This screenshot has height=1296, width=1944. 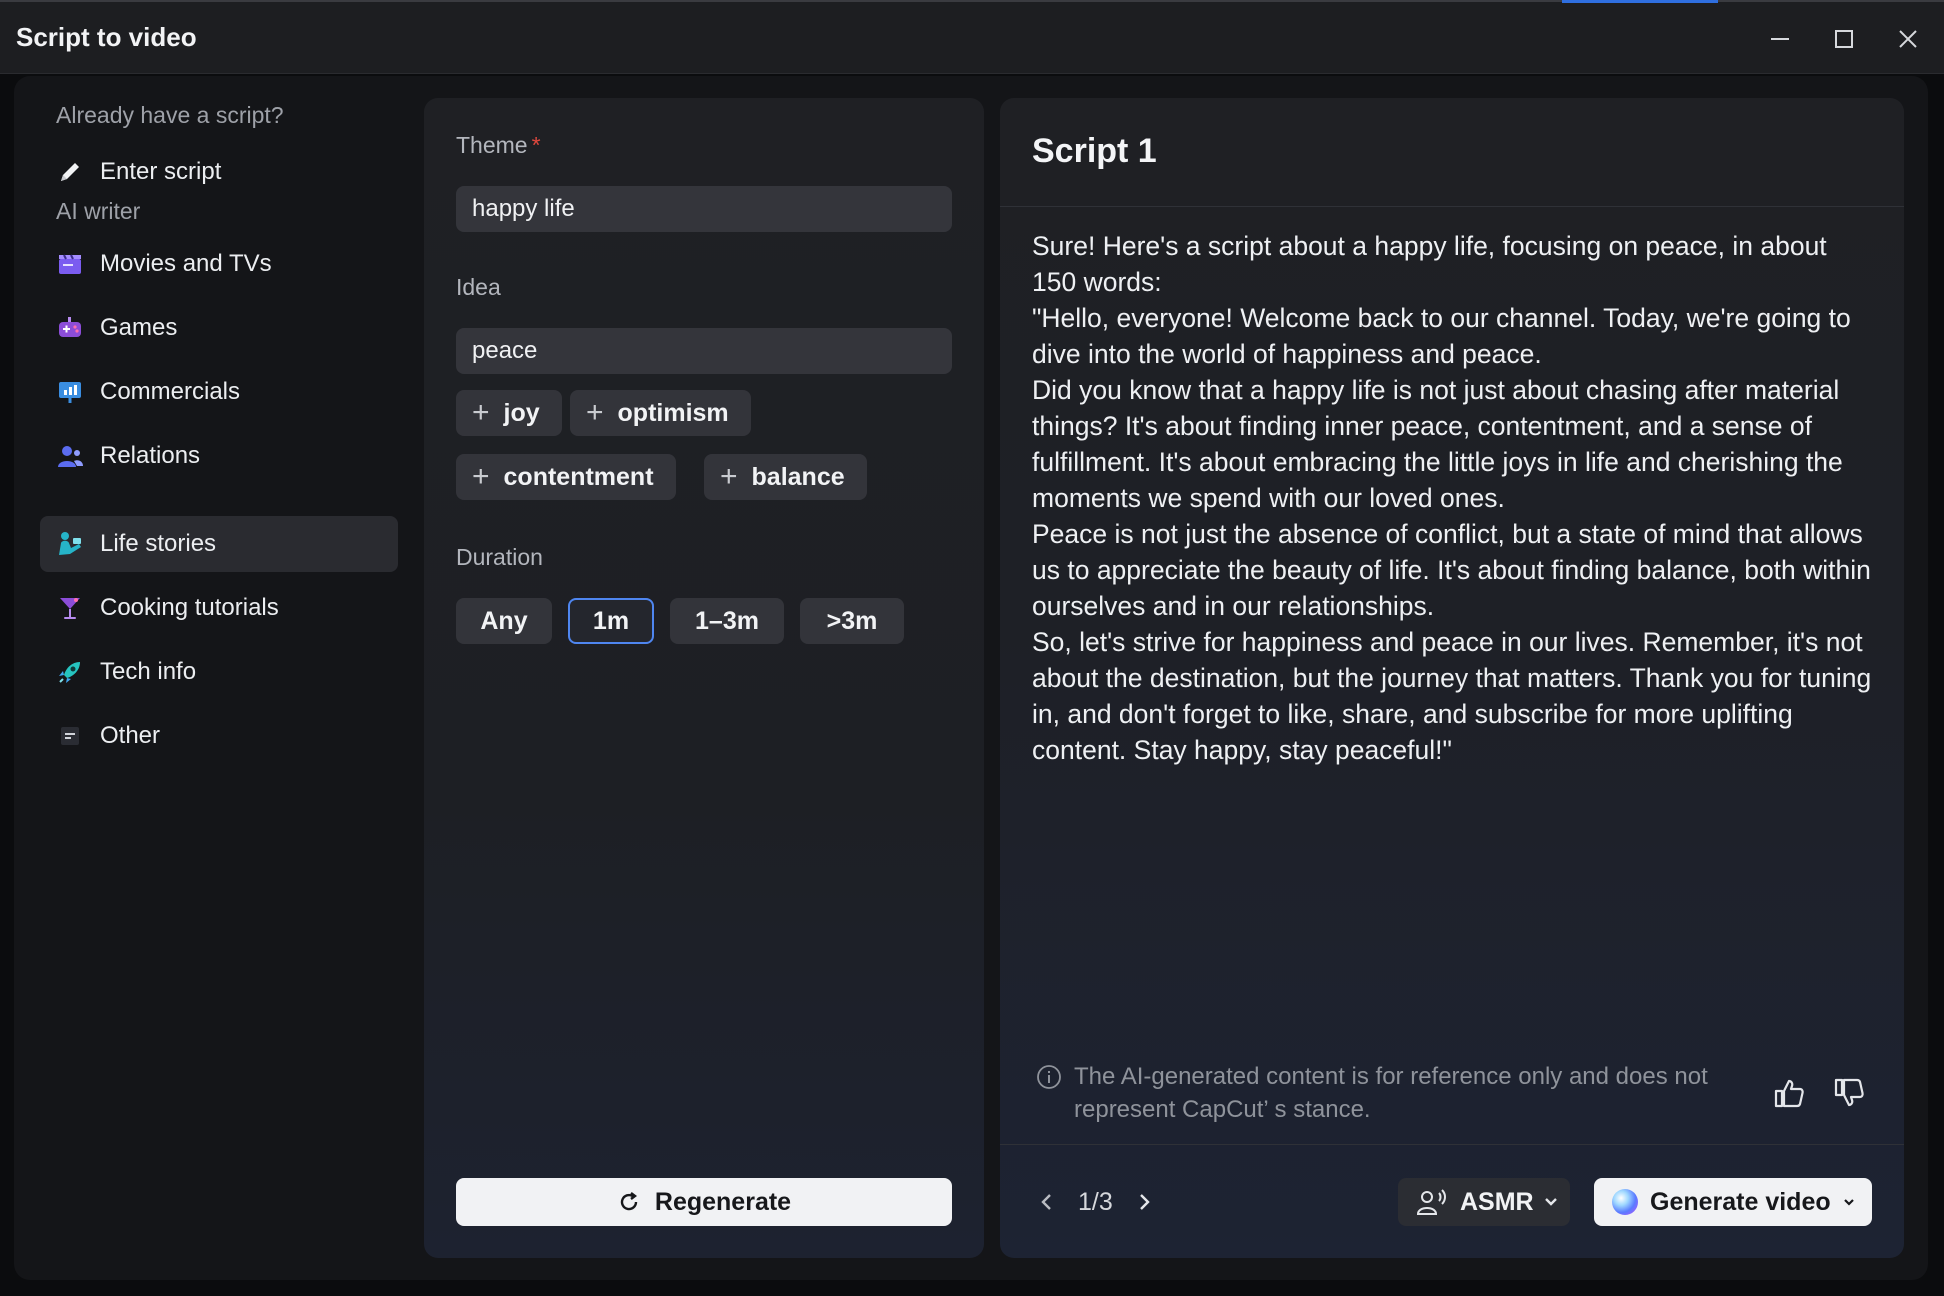 I want to click on gamepad-icon, so click(x=70, y=327).